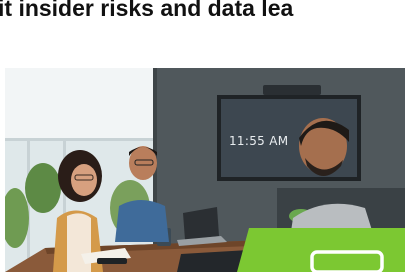 Image resolution: width=406 pixels, height=272 pixels. I want to click on plant, so click(43, 188).